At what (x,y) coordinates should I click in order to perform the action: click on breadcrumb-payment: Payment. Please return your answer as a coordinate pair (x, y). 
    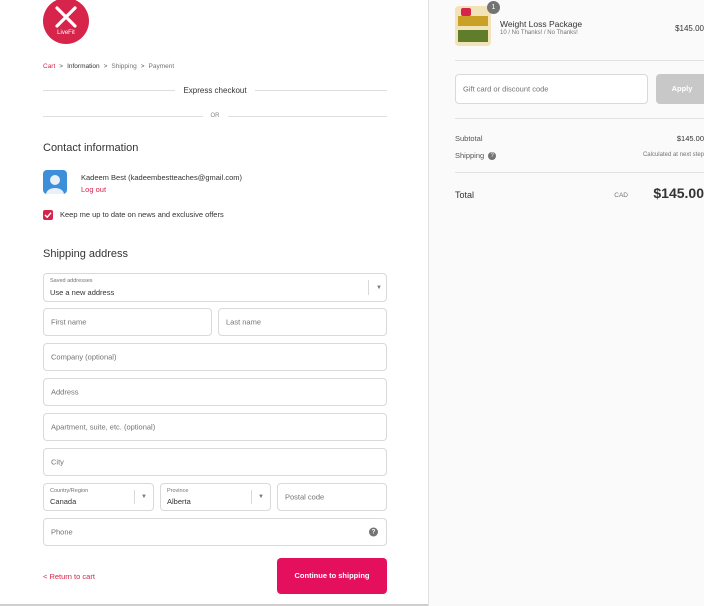
    Looking at the image, I should click on (161, 66).